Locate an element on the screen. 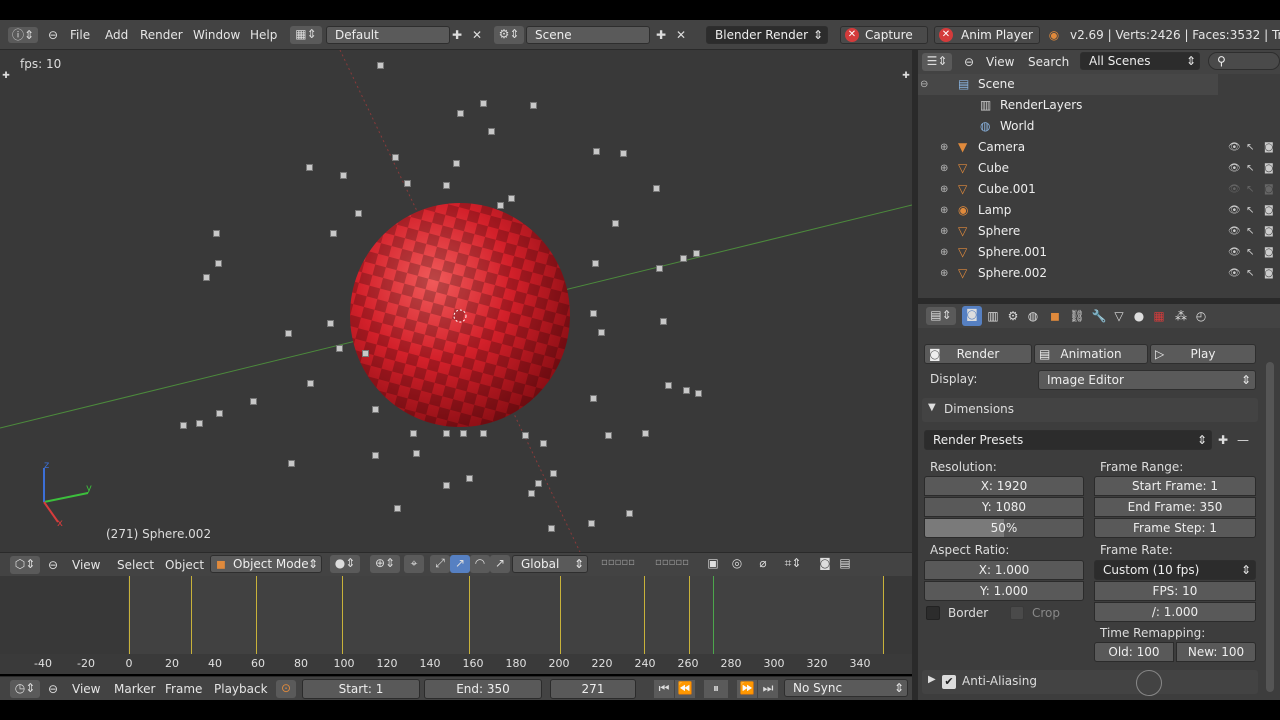 The image size is (1280, 720). display-mode-dropdown: All Scenes ⇕ is located at coordinates (1140, 61).